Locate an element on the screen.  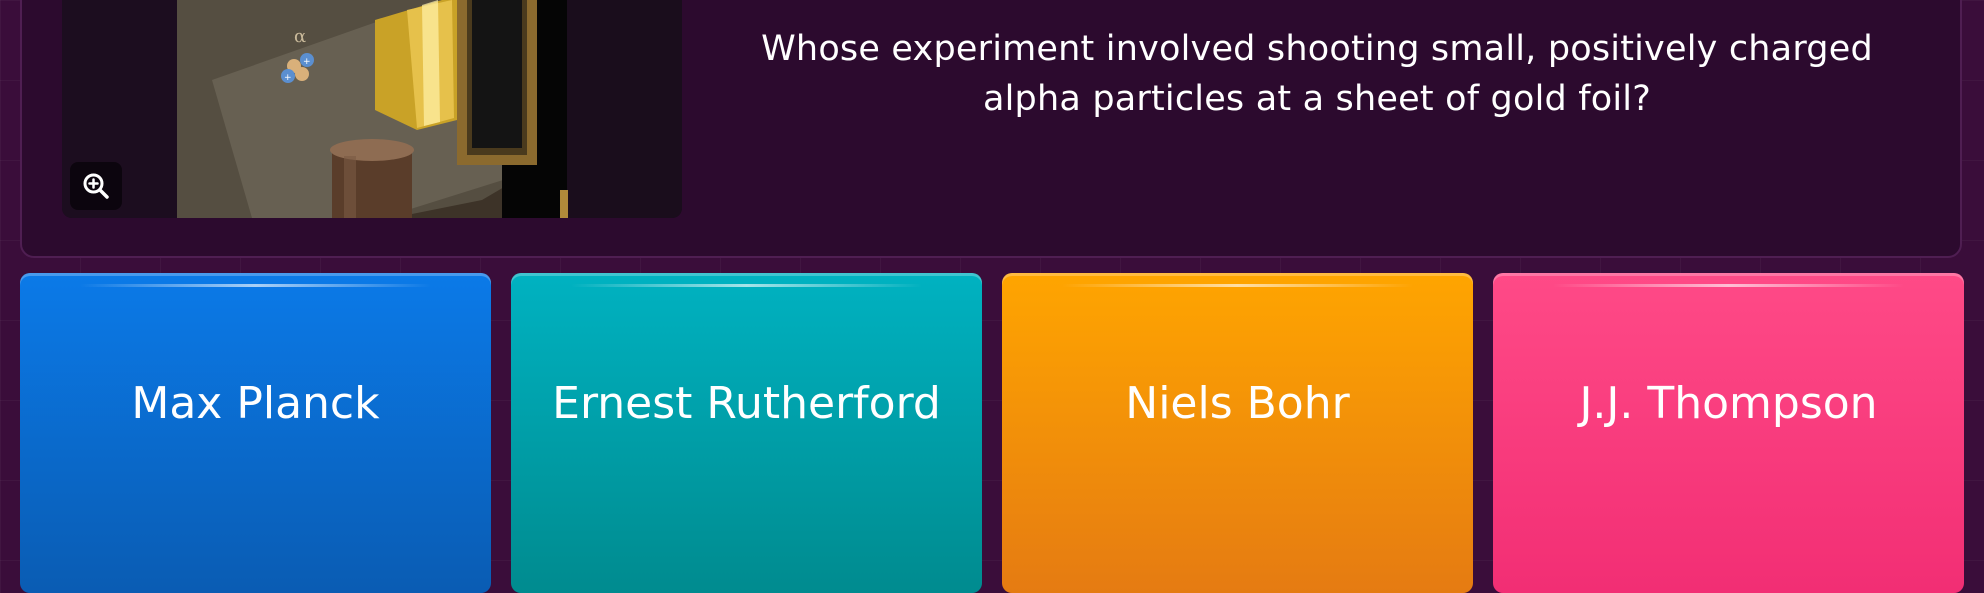
question-image: α + + is located at coordinates (372, 109).